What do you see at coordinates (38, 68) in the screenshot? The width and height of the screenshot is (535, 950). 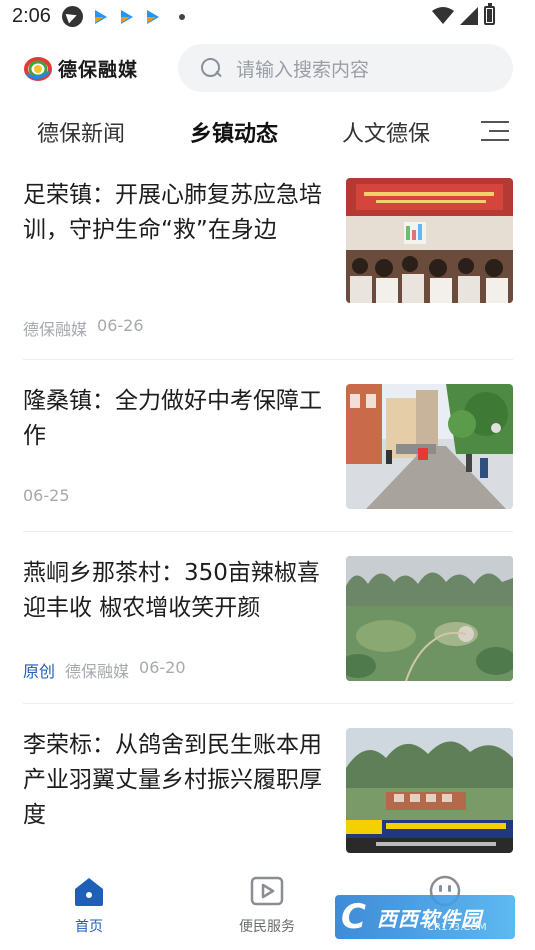 I see `logo-mark-icon` at bounding box center [38, 68].